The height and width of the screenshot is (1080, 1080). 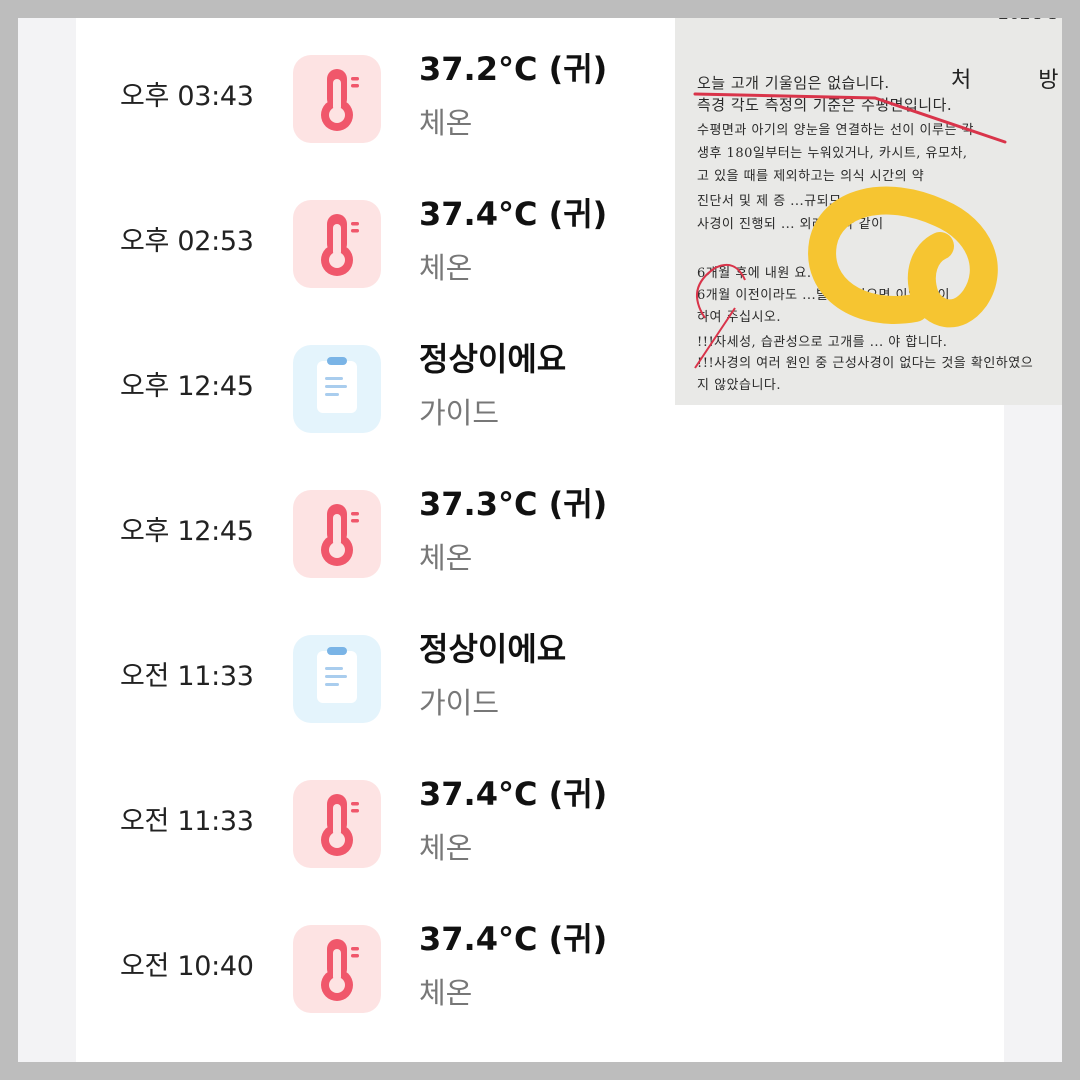 What do you see at coordinates (513, 504) in the screenshot?
I see `record-title: 37.3°C (귀)` at bounding box center [513, 504].